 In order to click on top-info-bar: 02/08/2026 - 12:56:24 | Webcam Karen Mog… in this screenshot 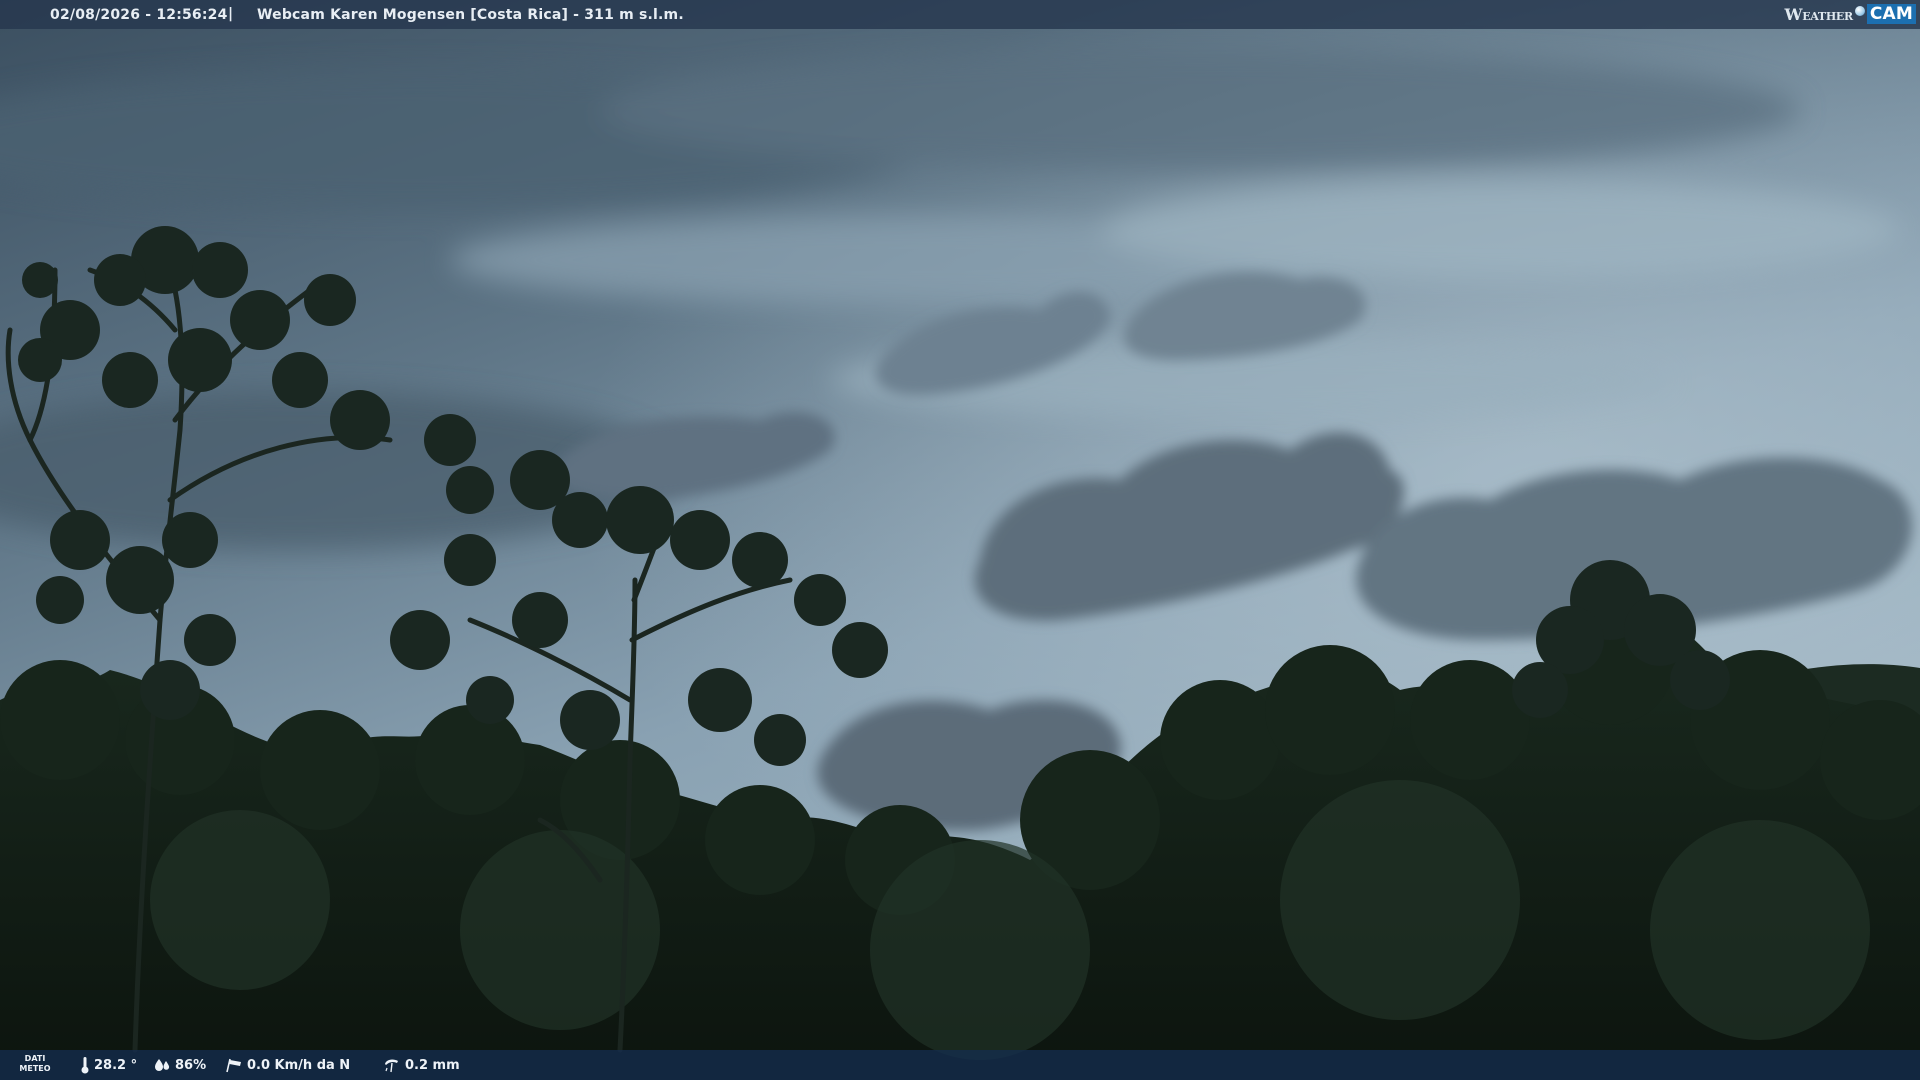, I will do `click(960, 14)`.